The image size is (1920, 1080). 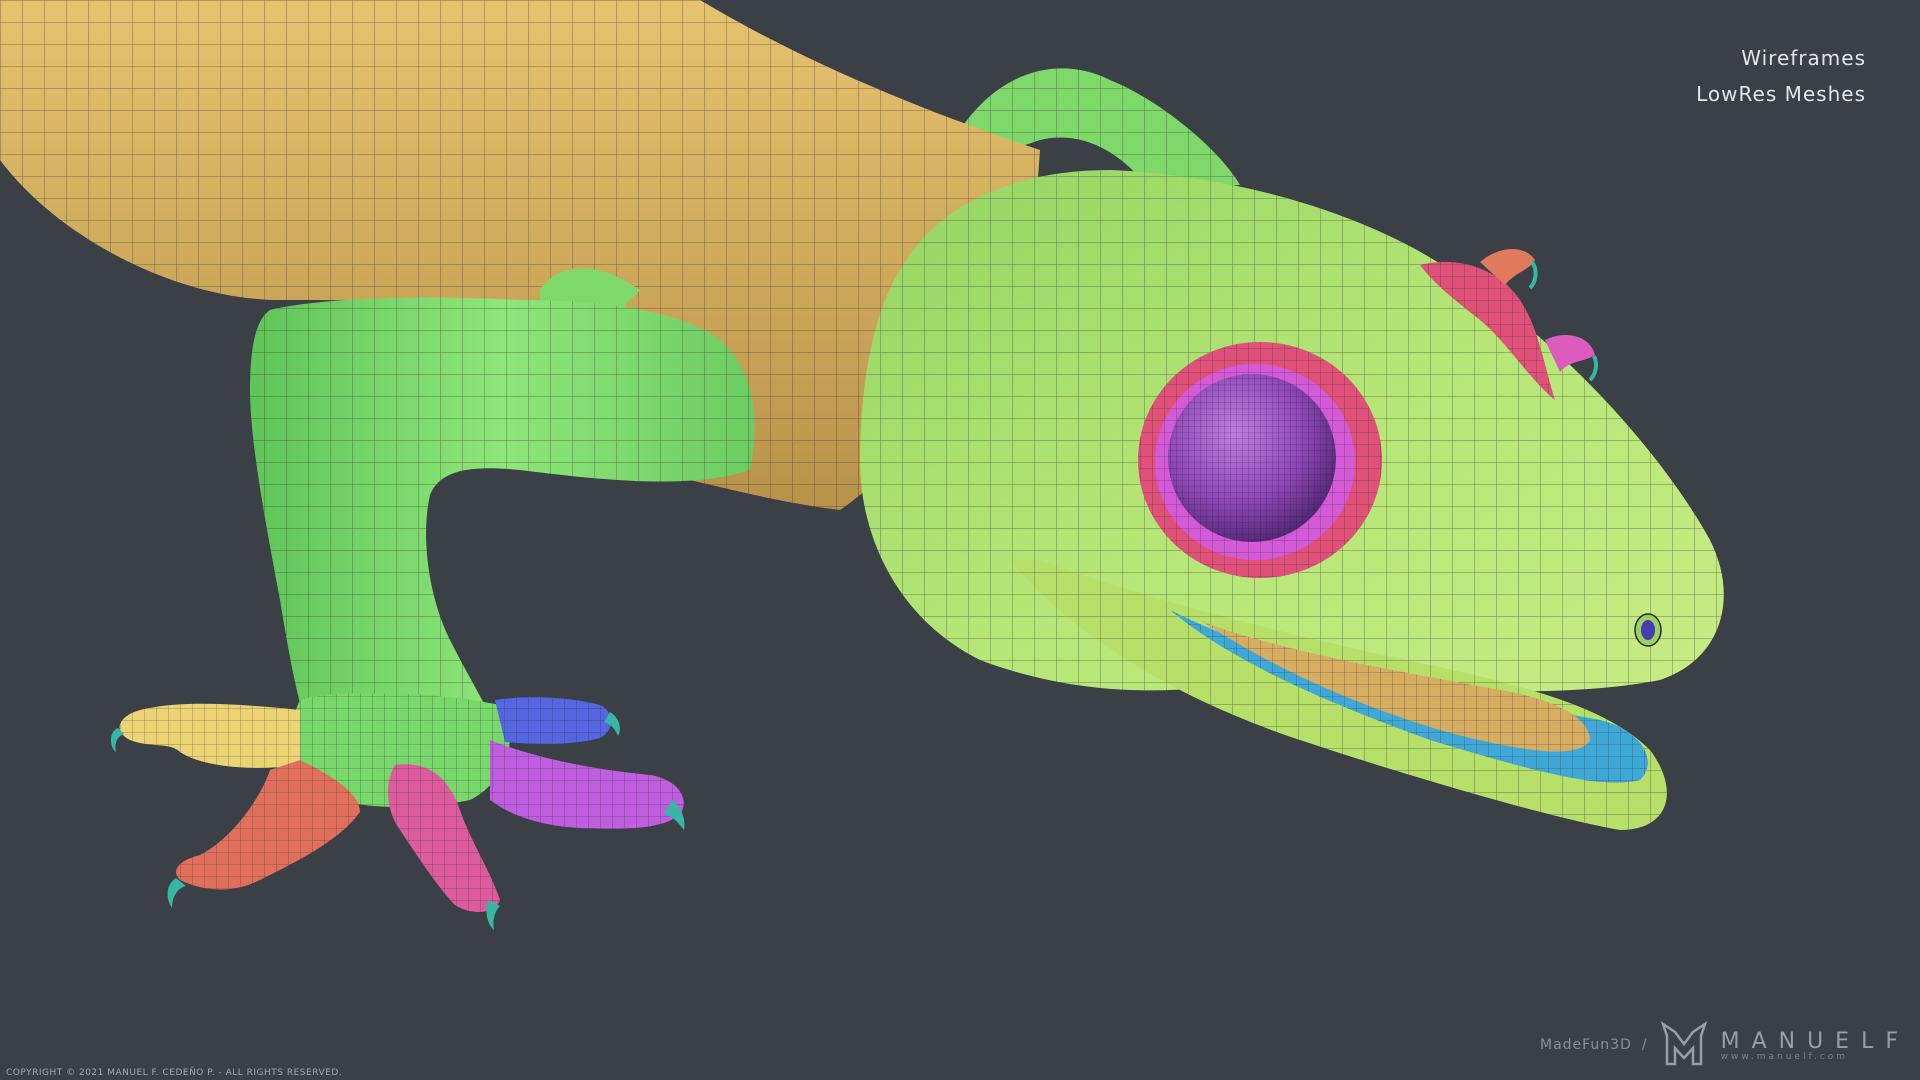 I want to click on toe-red, so click(x=263, y=834).